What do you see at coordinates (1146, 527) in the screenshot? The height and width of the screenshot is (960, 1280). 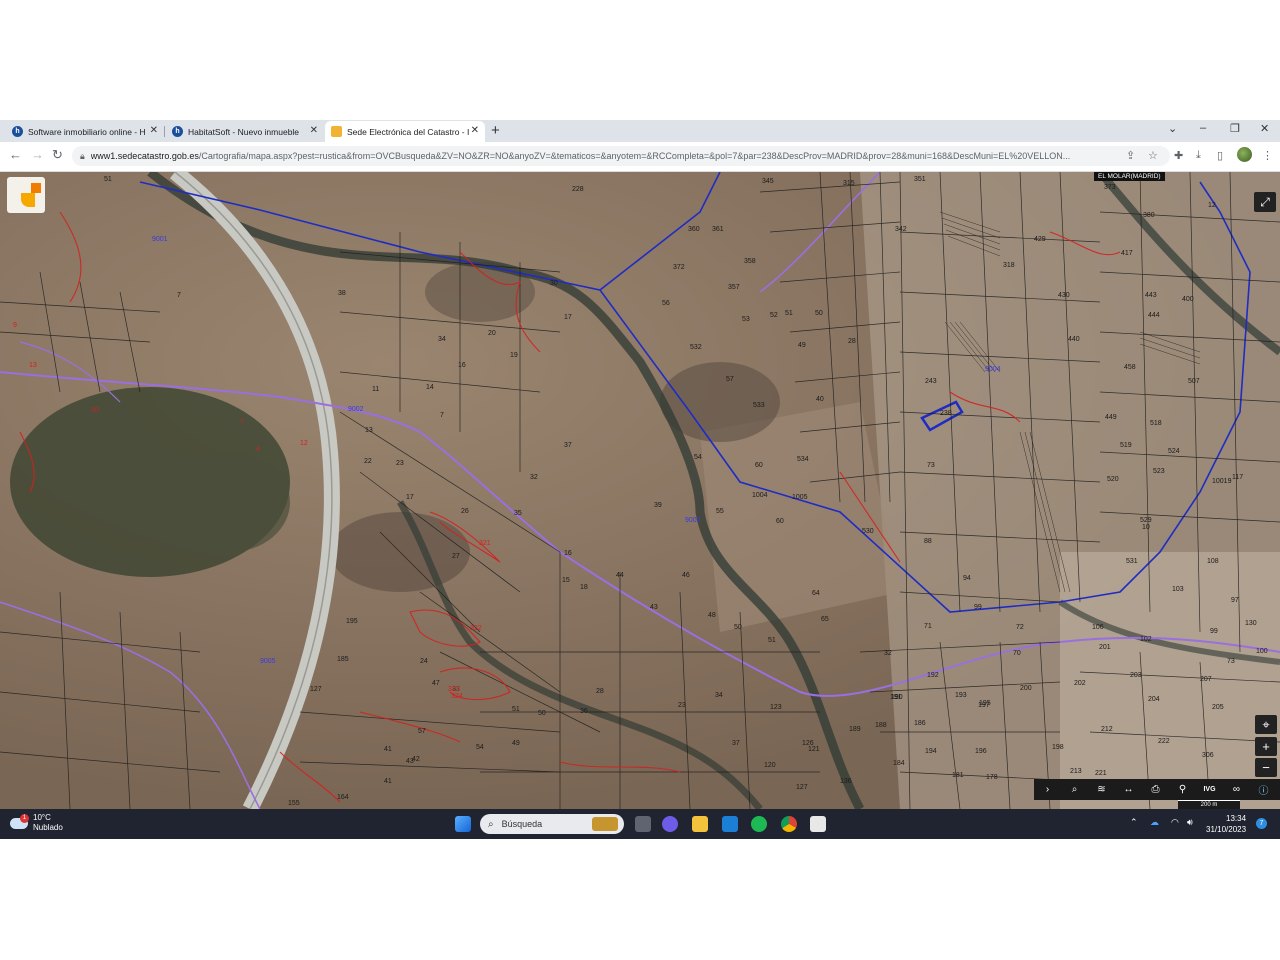 I see `parcel-label: 10` at bounding box center [1146, 527].